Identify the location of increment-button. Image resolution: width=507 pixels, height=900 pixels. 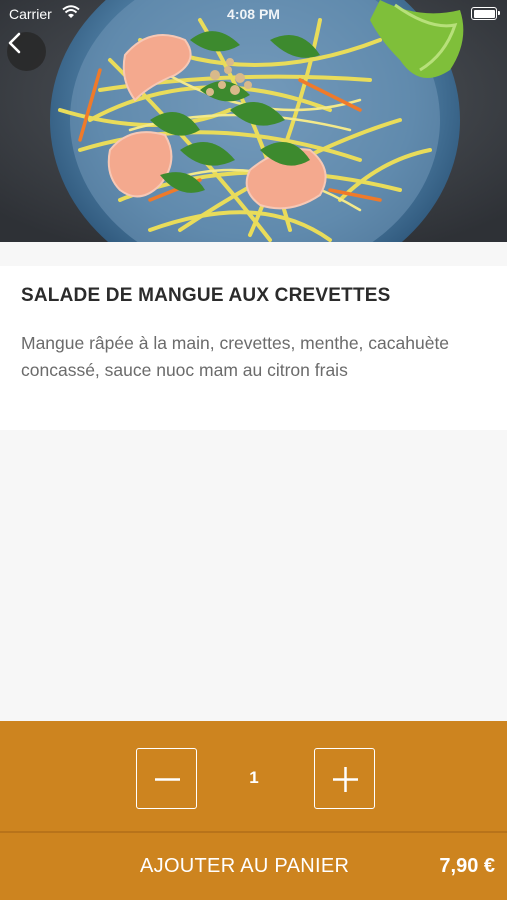
(344, 778).